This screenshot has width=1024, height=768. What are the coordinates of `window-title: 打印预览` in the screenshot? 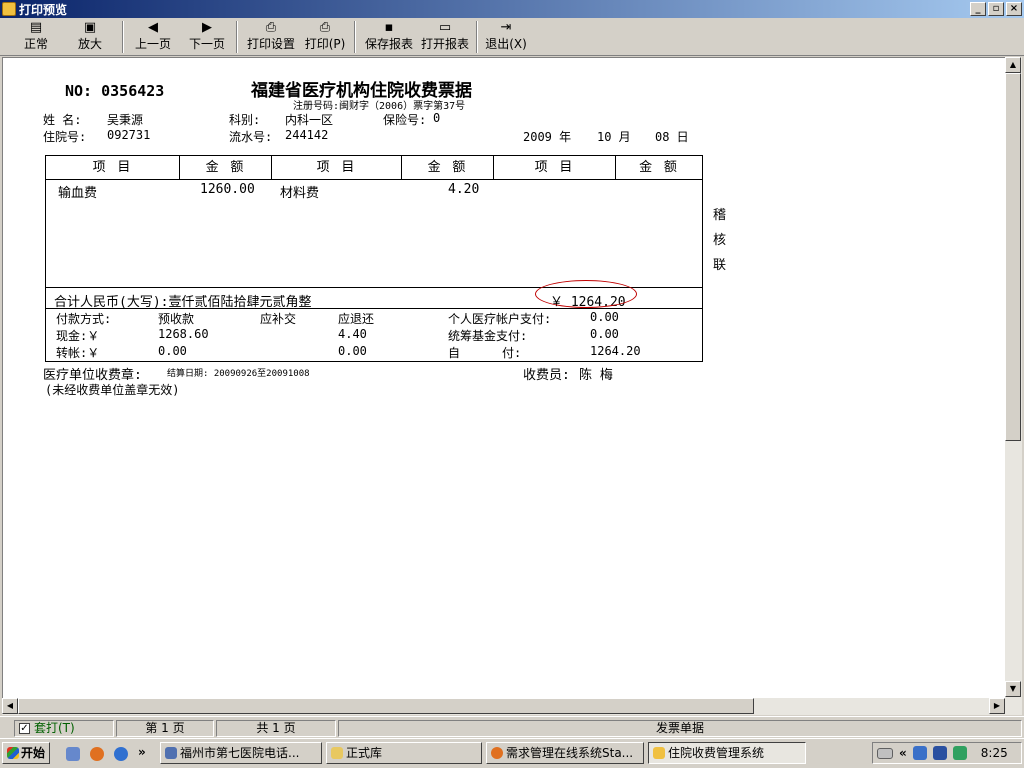 It's located at (43, 9).